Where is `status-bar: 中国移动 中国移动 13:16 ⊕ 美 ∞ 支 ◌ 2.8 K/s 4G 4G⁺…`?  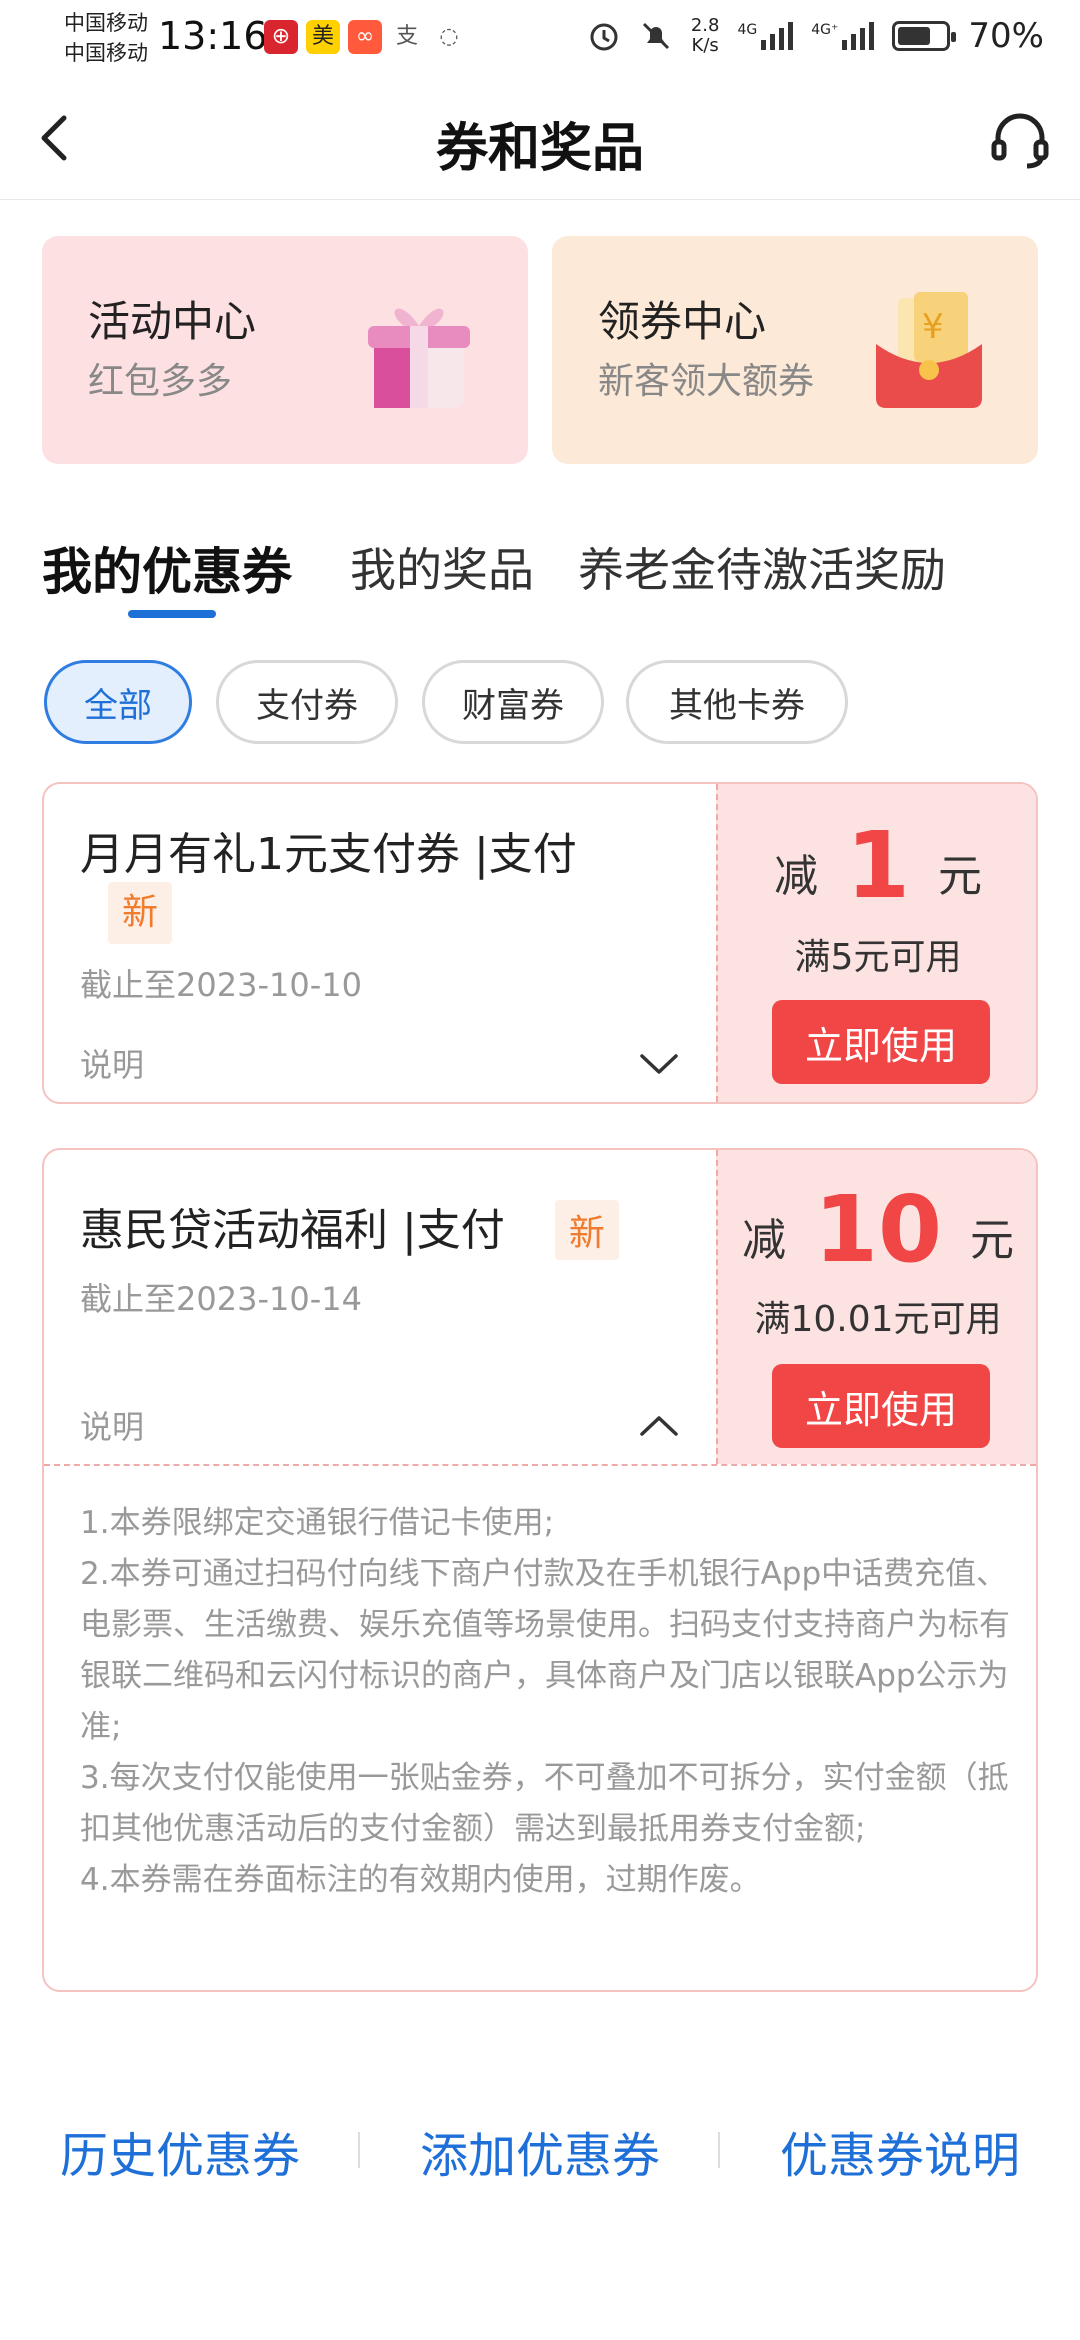 status-bar: 中国移动 中国移动 13:16 ⊕ 美 ∞ 支 ◌ 2.8 K/s 4G 4G⁺… is located at coordinates (540, 40).